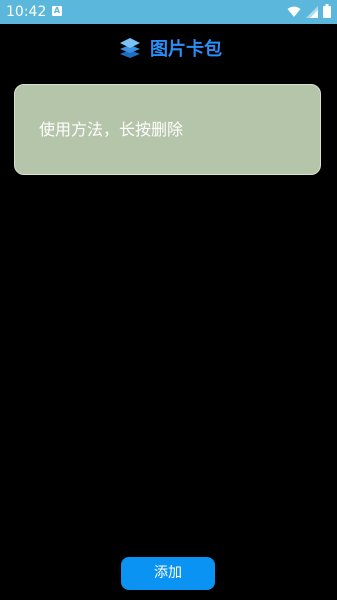 The image size is (337, 600). What do you see at coordinates (312, 12) in the screenshot?
I see `signal-icon` at bounding box center [312, 12].